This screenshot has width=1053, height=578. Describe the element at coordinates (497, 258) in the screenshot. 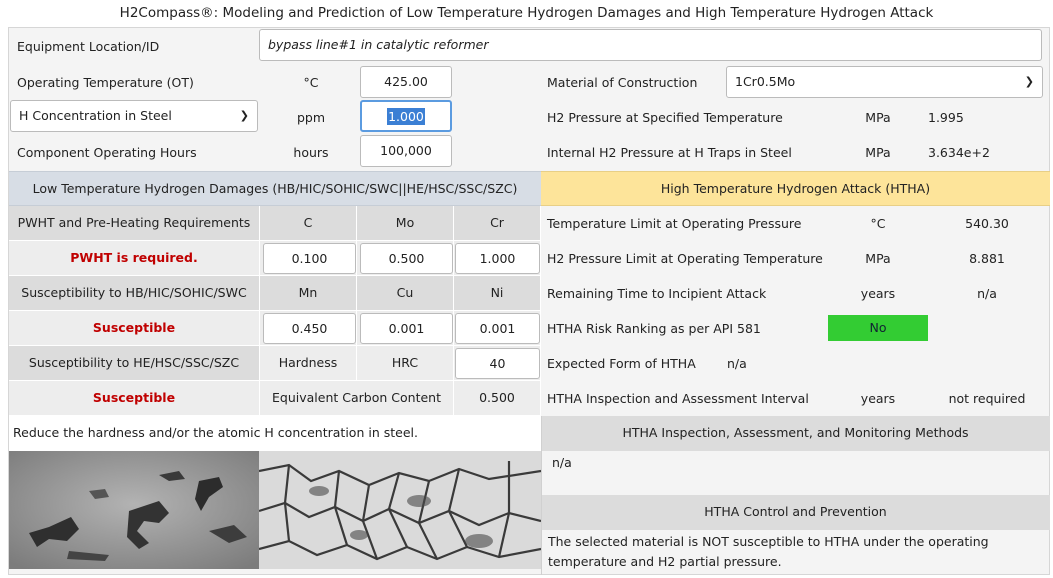

I see `chromium-input: 1.000` at that location.